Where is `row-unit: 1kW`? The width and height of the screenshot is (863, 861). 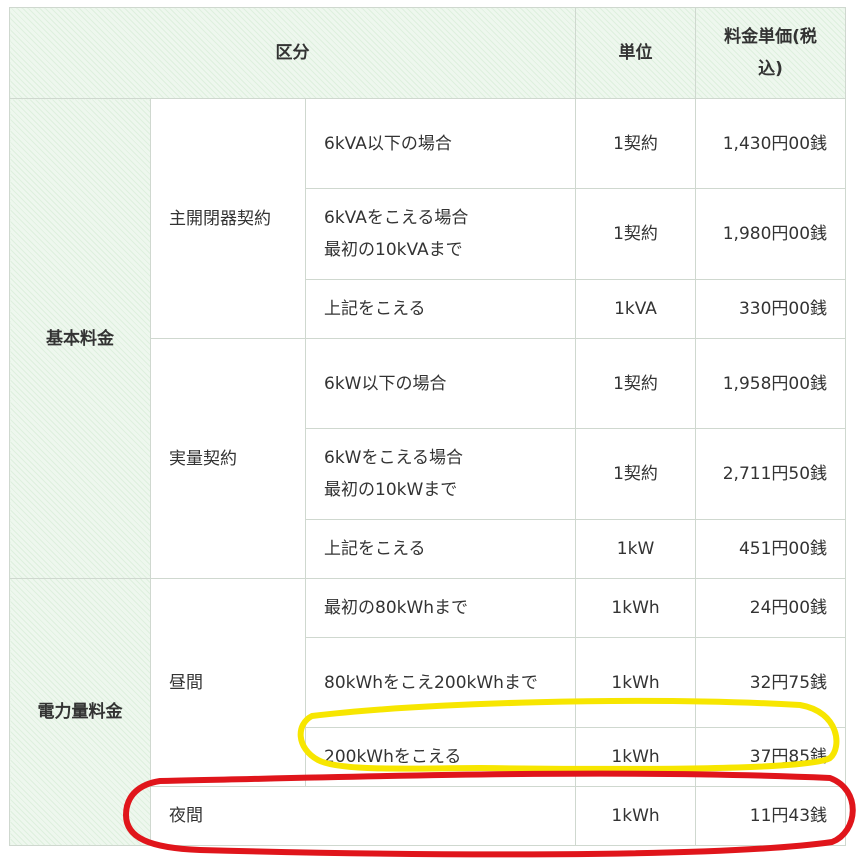
row-unit: 1kW is located at coordinates (636, 549).